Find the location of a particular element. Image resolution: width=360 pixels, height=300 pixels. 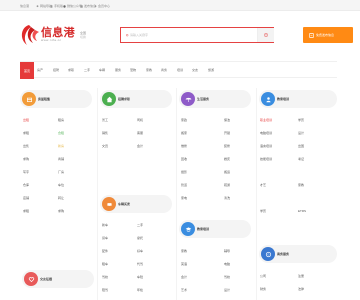

list-item: 摩托 is located at coordinates (145, 238).